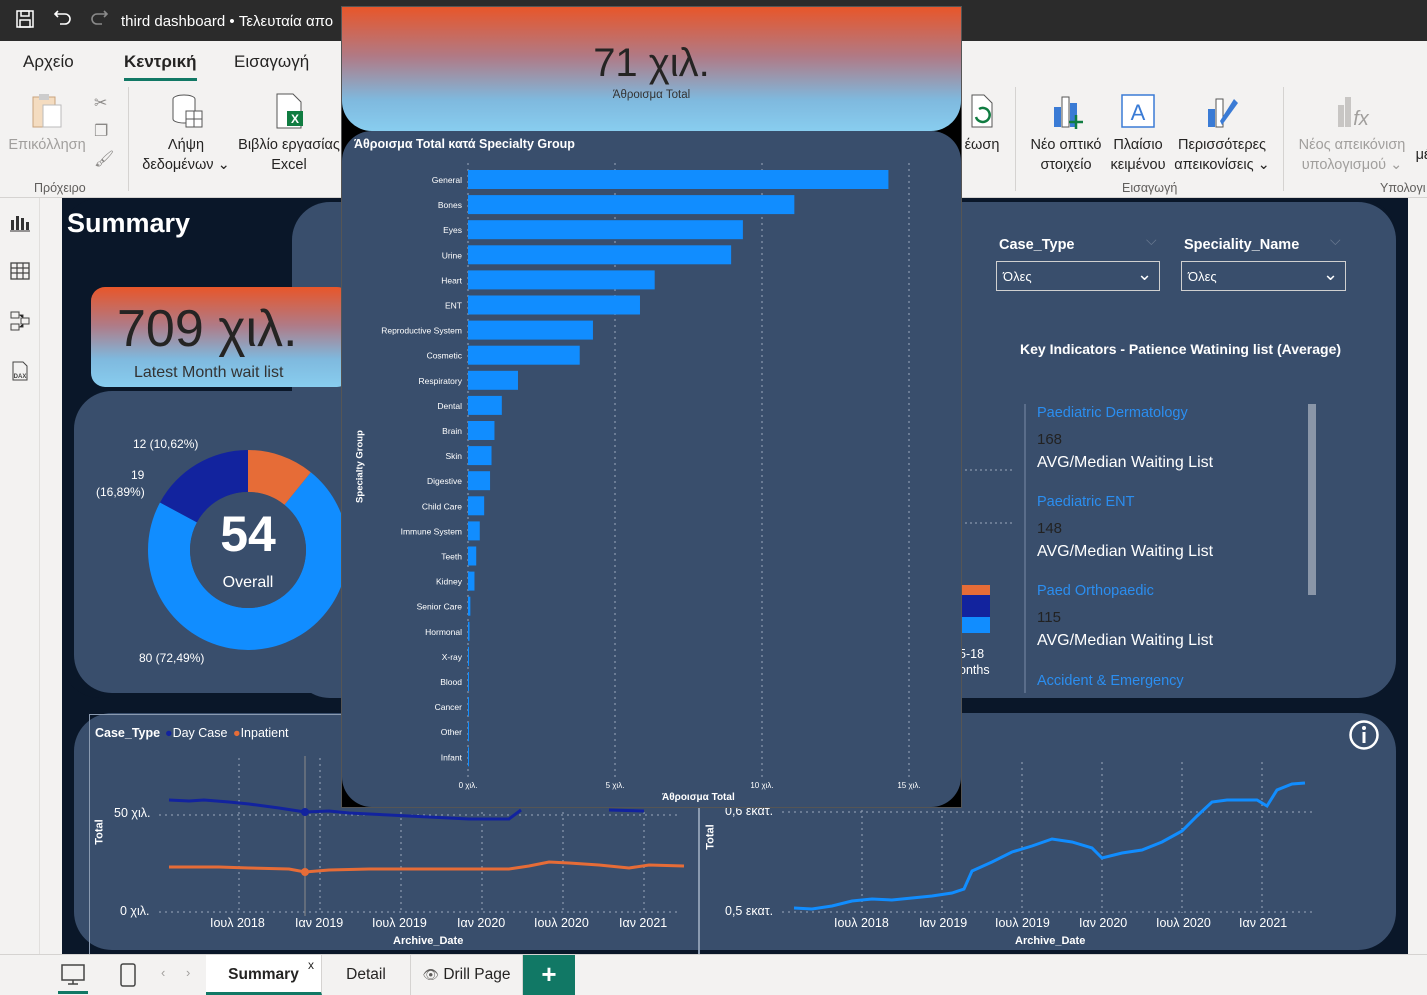  Describe the element at coordinates (188, 972) in the screenshot. I see `scroll-right-icon: ›` at that location.